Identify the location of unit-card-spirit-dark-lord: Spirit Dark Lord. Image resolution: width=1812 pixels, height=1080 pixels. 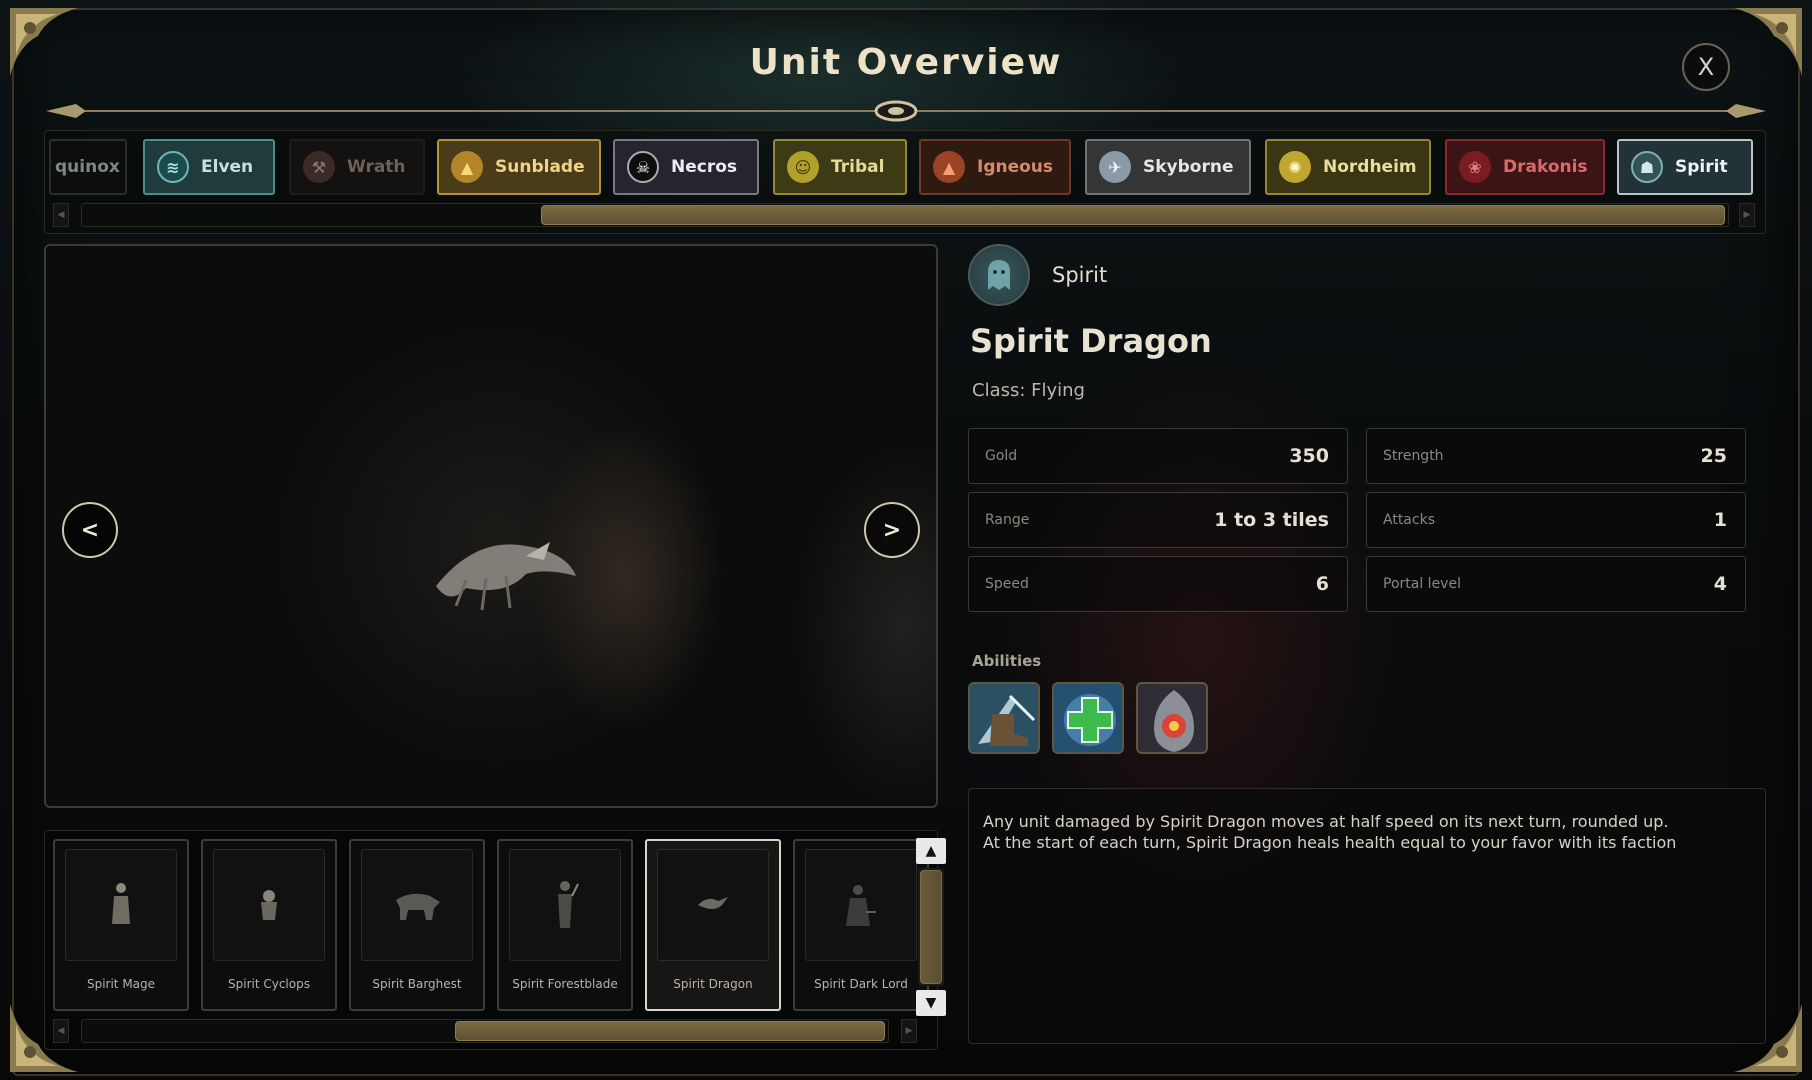
(861, 925).